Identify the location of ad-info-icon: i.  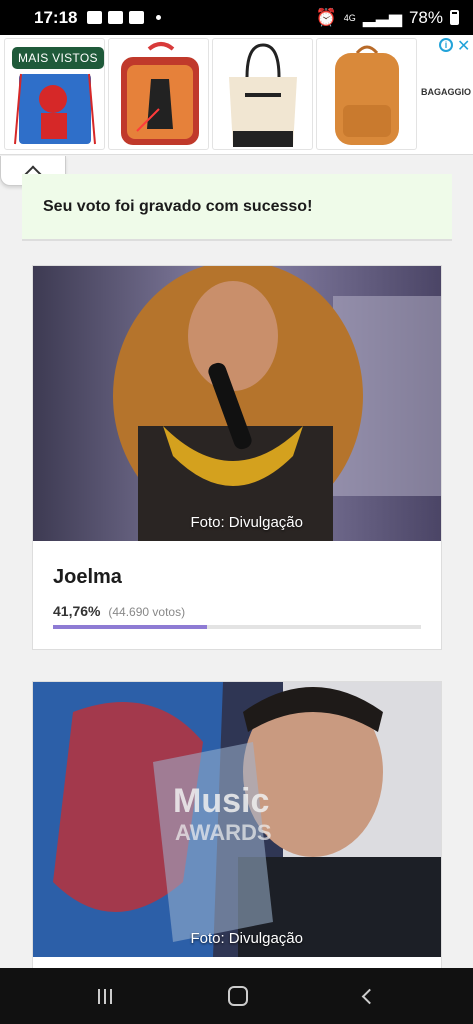
(446, 45).